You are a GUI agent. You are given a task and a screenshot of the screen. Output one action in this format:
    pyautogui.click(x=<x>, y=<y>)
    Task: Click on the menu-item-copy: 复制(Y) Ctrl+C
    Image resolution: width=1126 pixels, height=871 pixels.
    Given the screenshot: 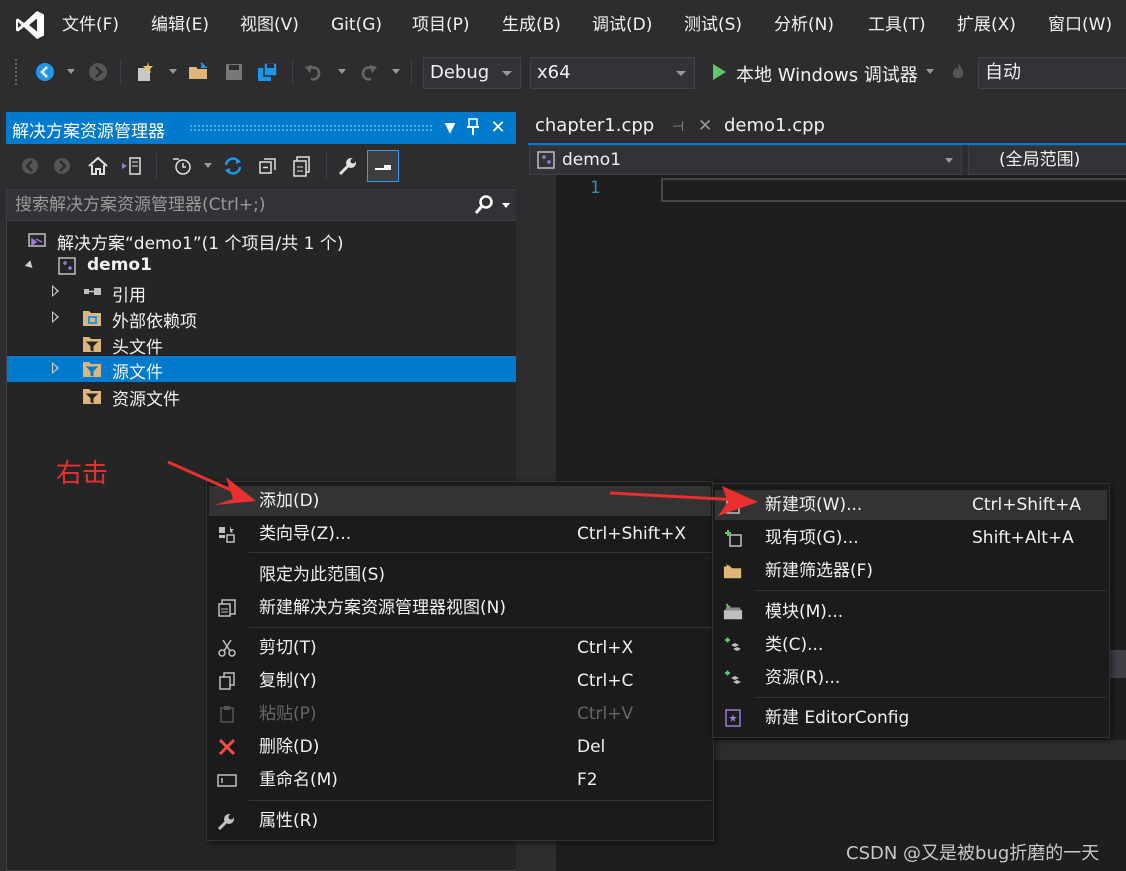 What is the action you would take?
    pyautogui.click(x=460, y=681)
    